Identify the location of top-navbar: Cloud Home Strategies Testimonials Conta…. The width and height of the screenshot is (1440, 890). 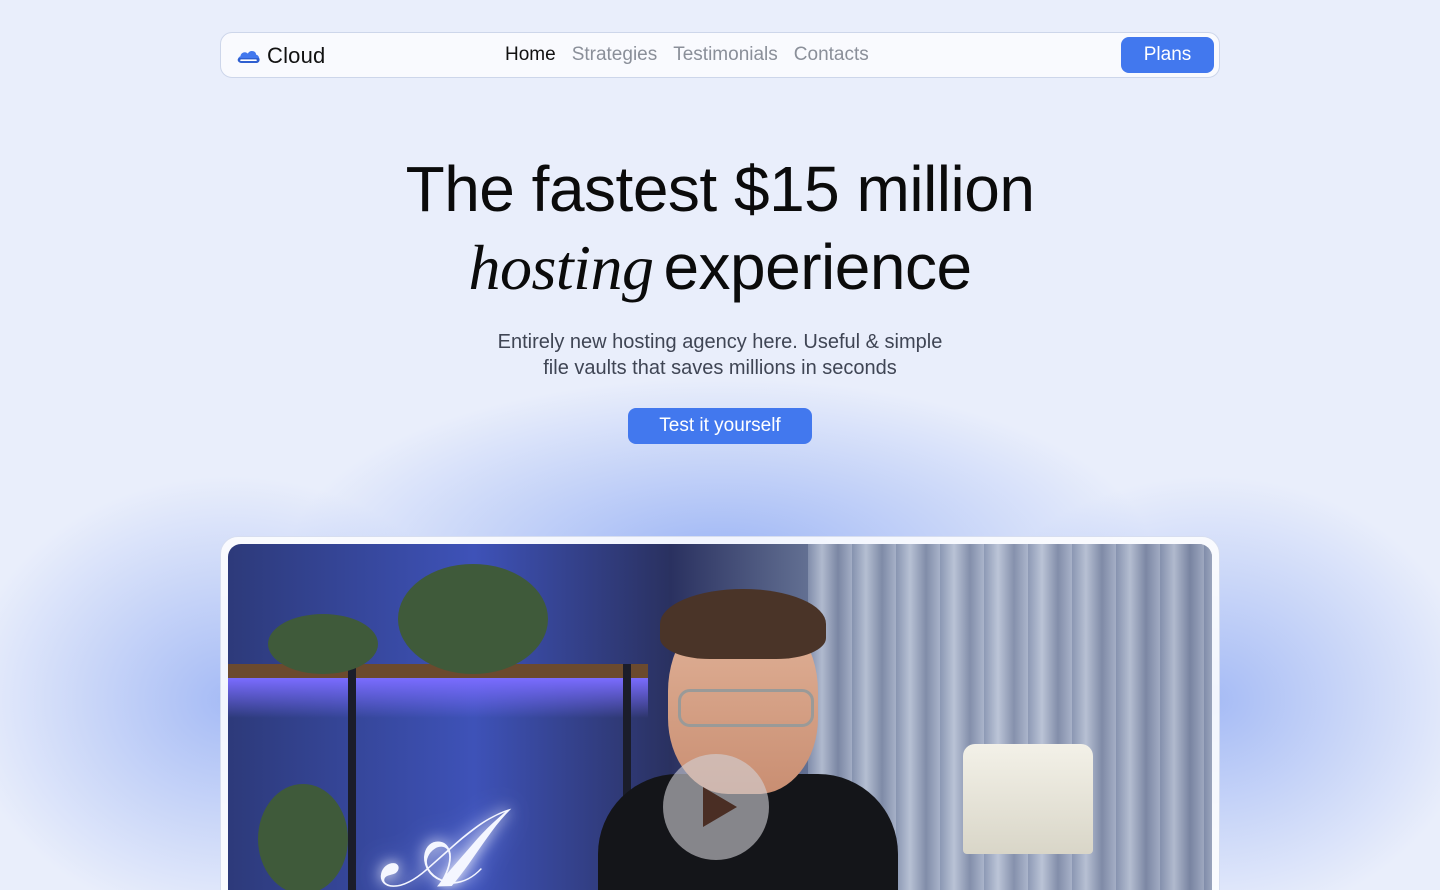
(720, 55).